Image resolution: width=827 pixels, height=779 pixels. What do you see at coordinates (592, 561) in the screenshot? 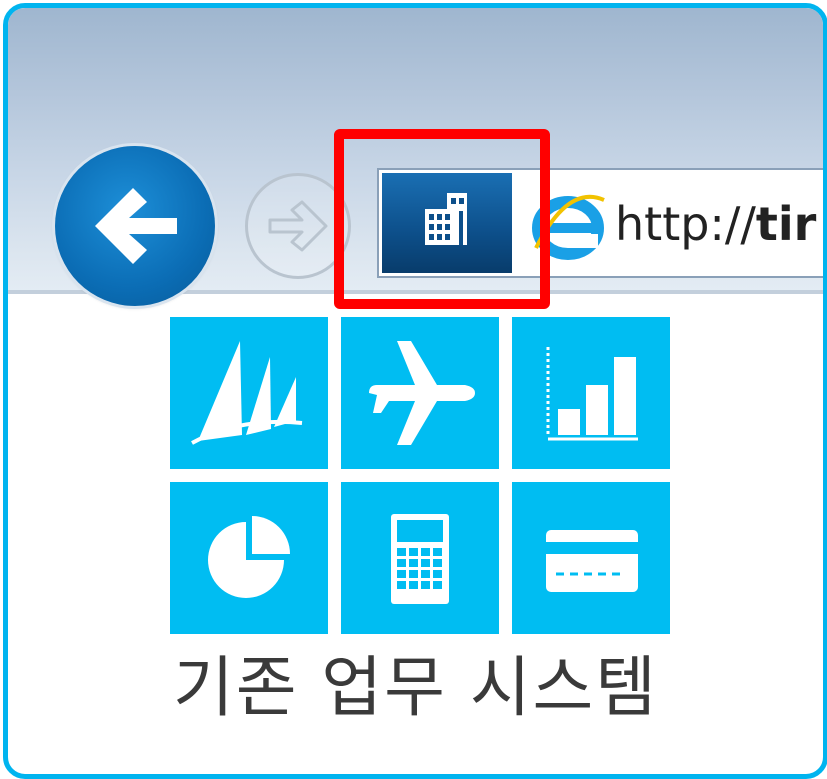
I see `credit-card-icon` at bounding box center [592, 561].